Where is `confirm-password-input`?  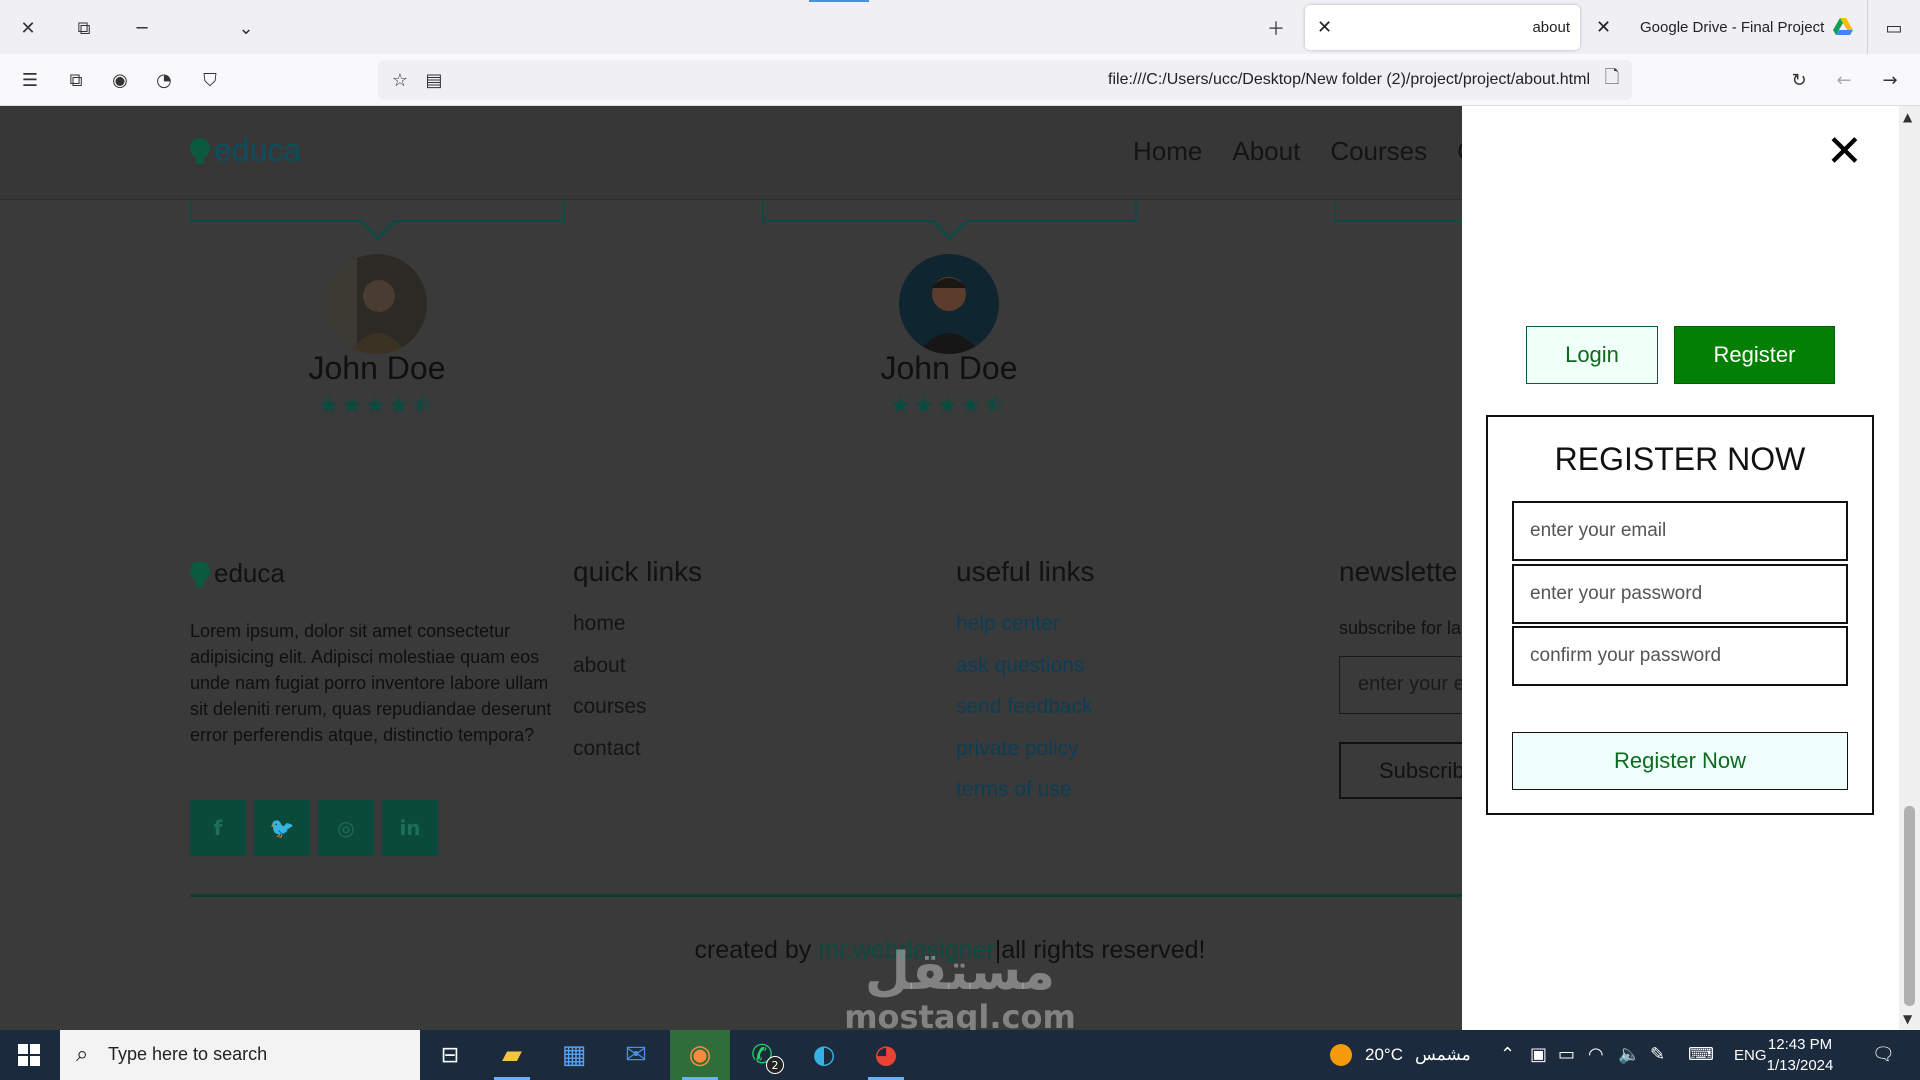 confirm-password-input is located at coordinates (1680, 656).